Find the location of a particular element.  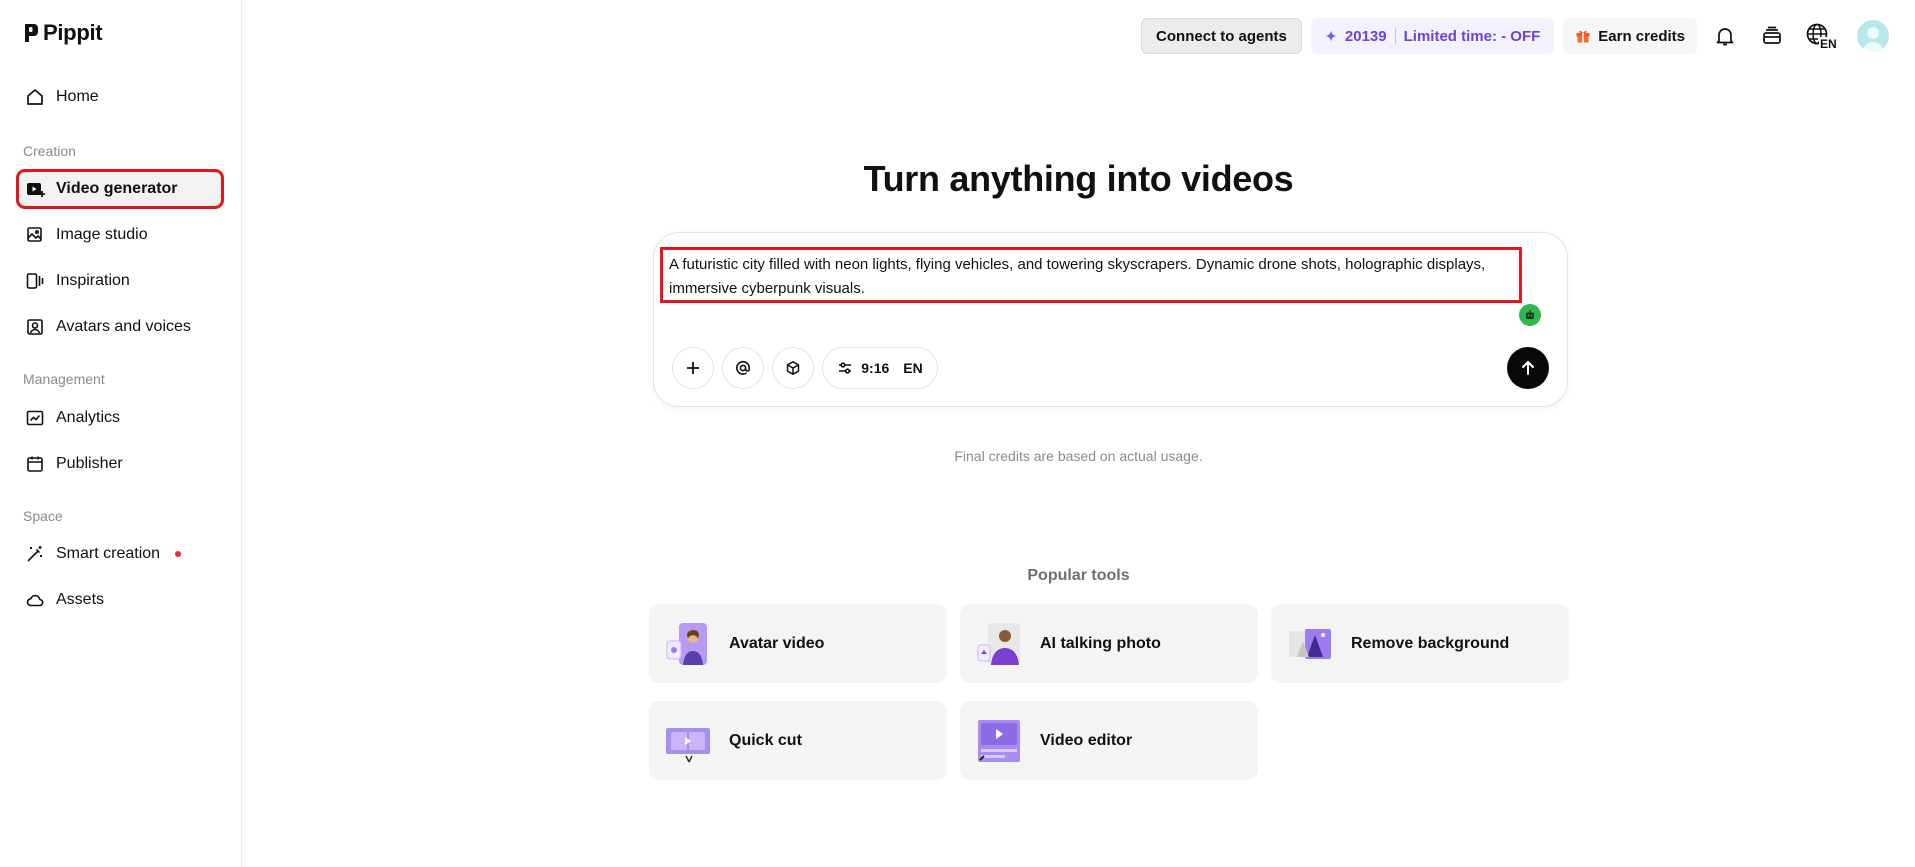

divider is located at coordinates (1395, 36).